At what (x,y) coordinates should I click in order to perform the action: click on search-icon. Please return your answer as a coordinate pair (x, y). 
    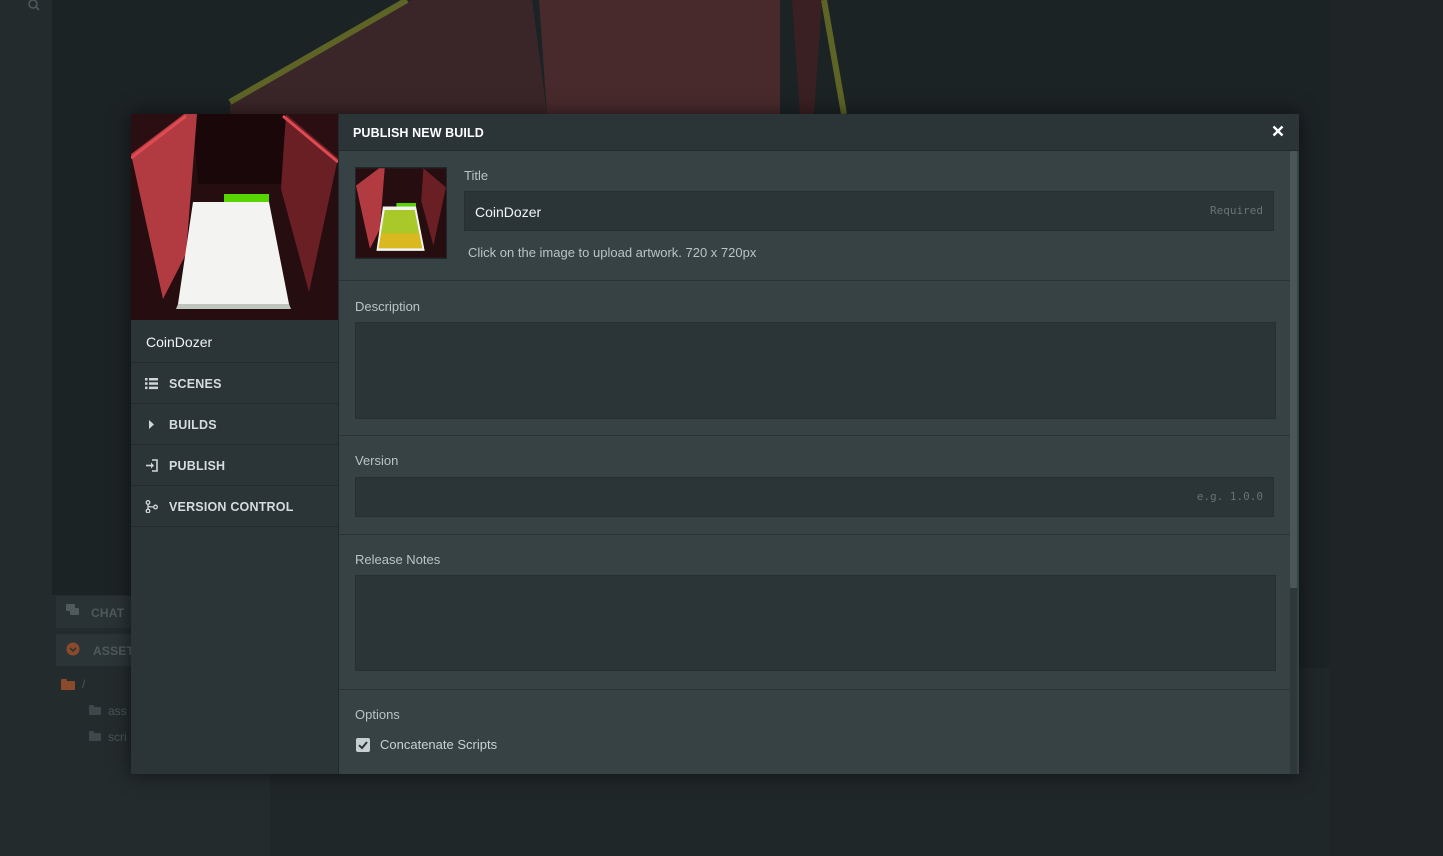
    Looking at the image, I should click on (34, 7).